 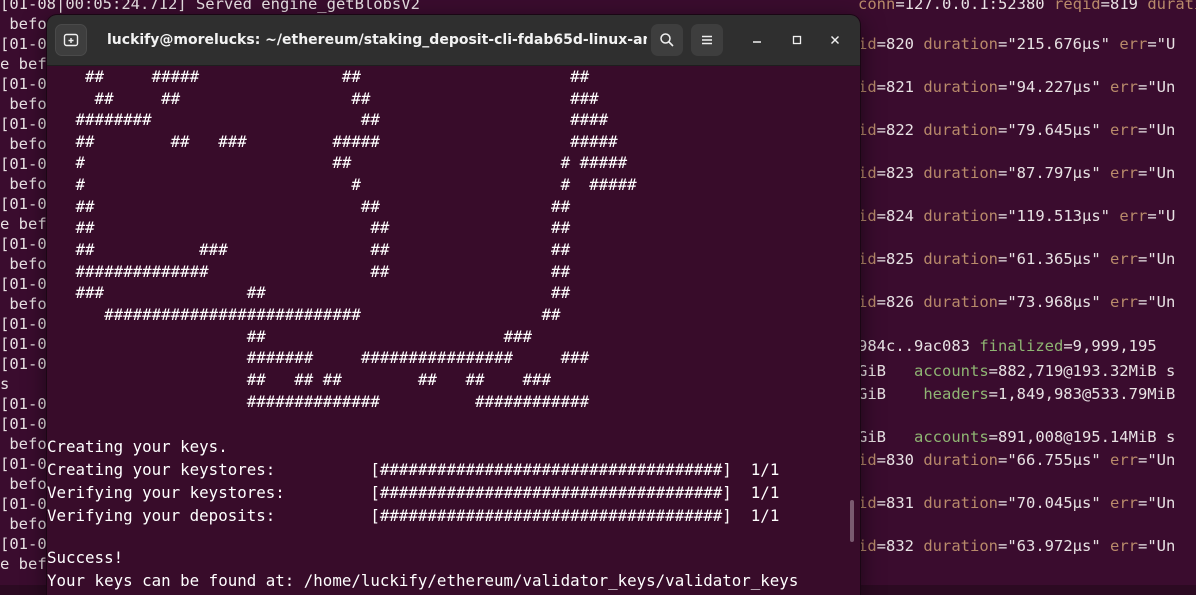 I want to click on bg-log-value: ="94.227µs", so click(x=1049, y=87).